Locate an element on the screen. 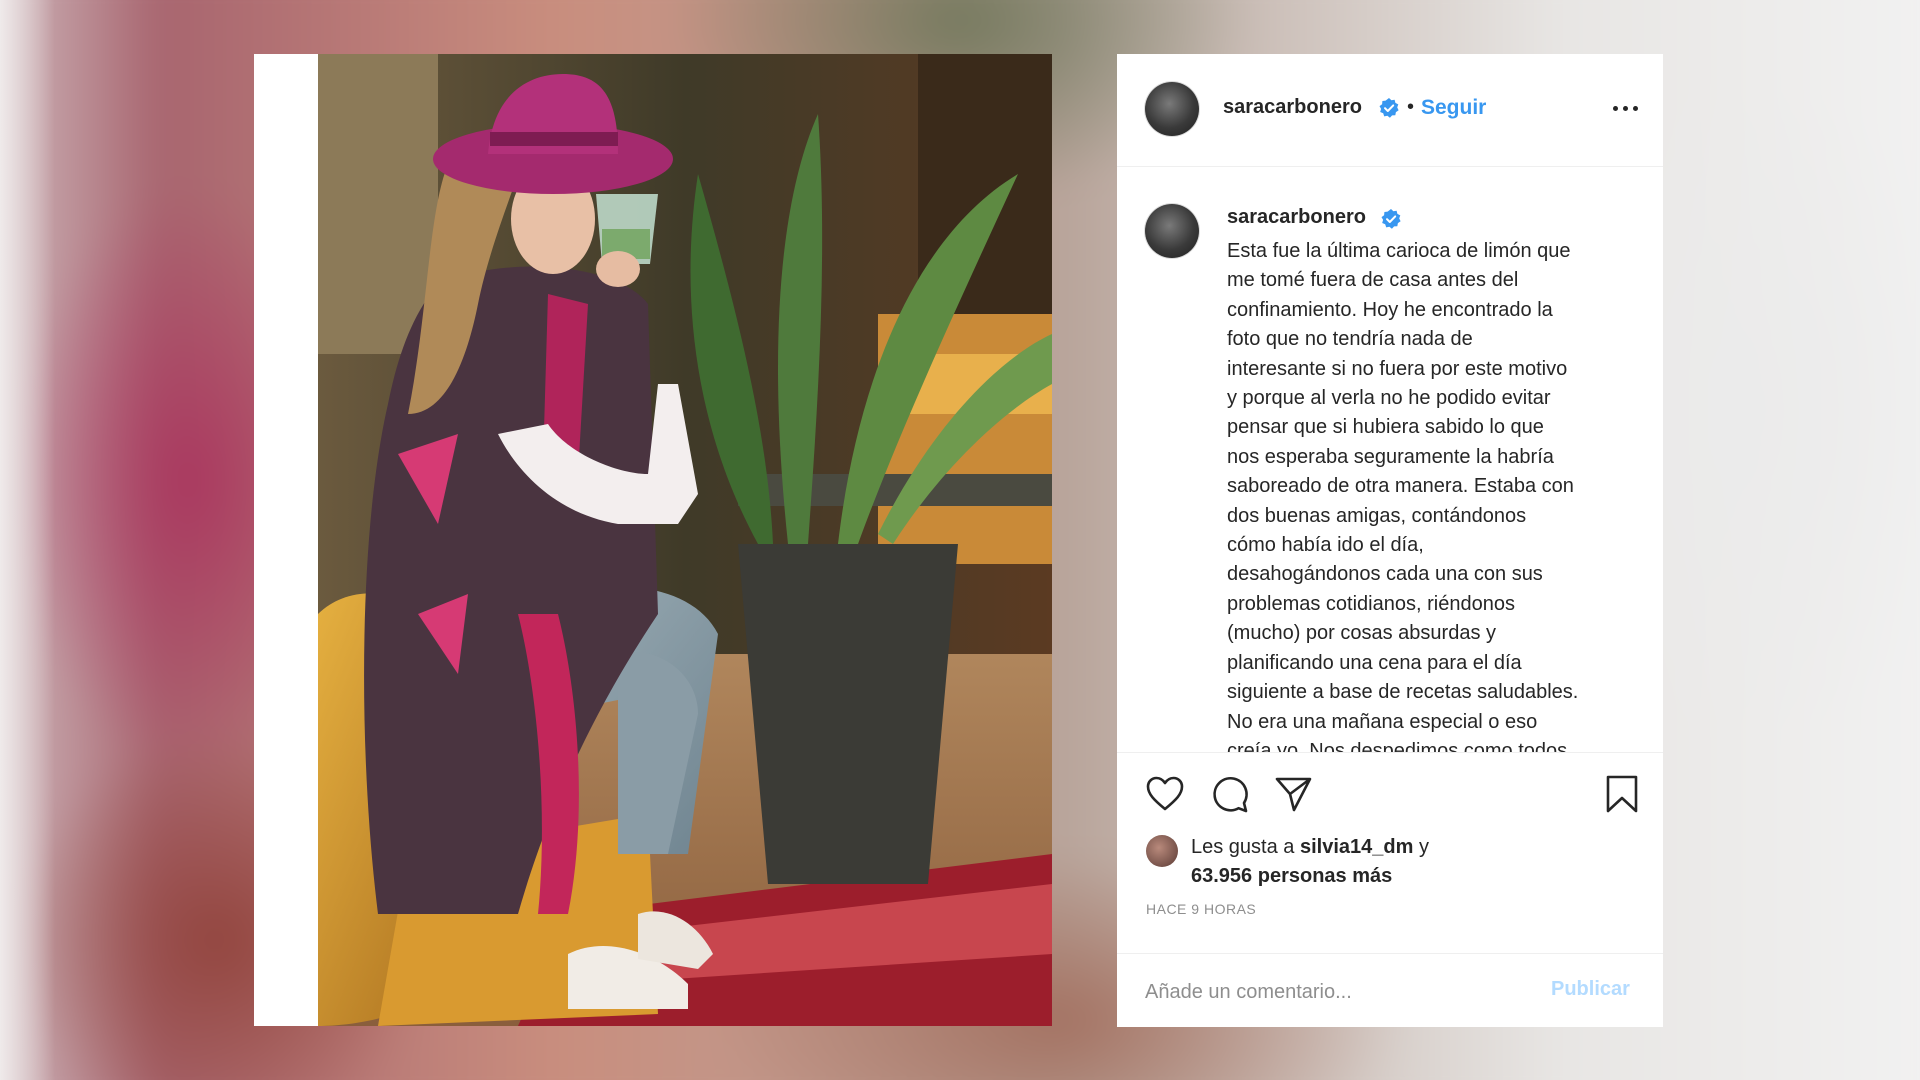  avatar is located at coordinates (1172, 109).